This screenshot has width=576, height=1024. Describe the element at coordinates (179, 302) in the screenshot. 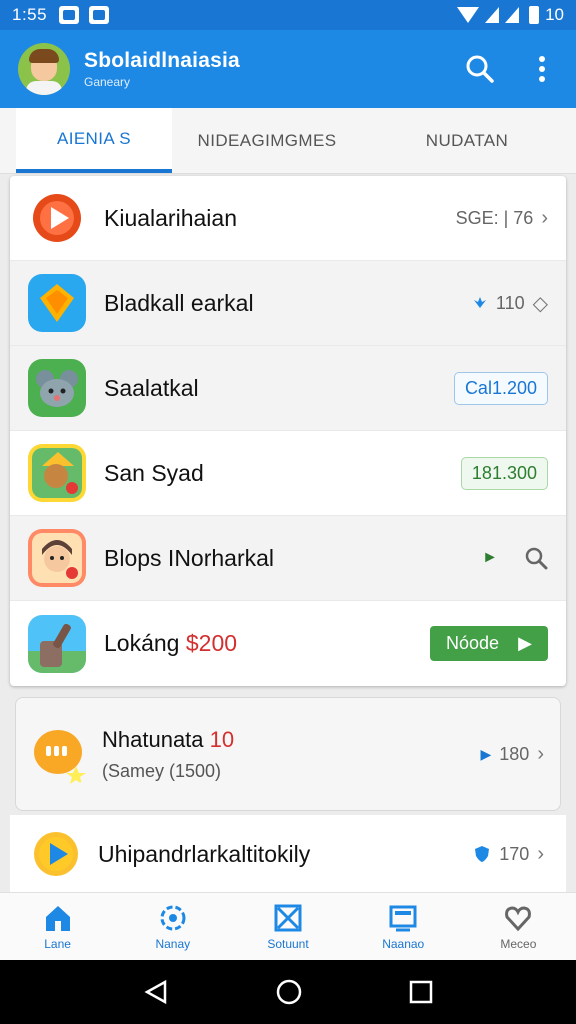

I see `list-item-label: Bladkall earkal` at that location.